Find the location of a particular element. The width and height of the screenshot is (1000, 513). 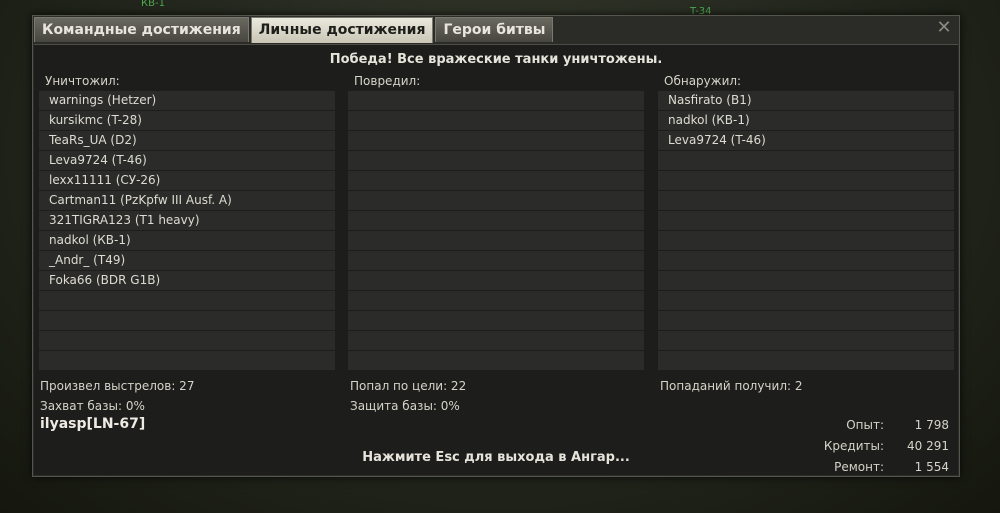

player-name: ilyasp[LN-67] is located at coordinates (93, 424).